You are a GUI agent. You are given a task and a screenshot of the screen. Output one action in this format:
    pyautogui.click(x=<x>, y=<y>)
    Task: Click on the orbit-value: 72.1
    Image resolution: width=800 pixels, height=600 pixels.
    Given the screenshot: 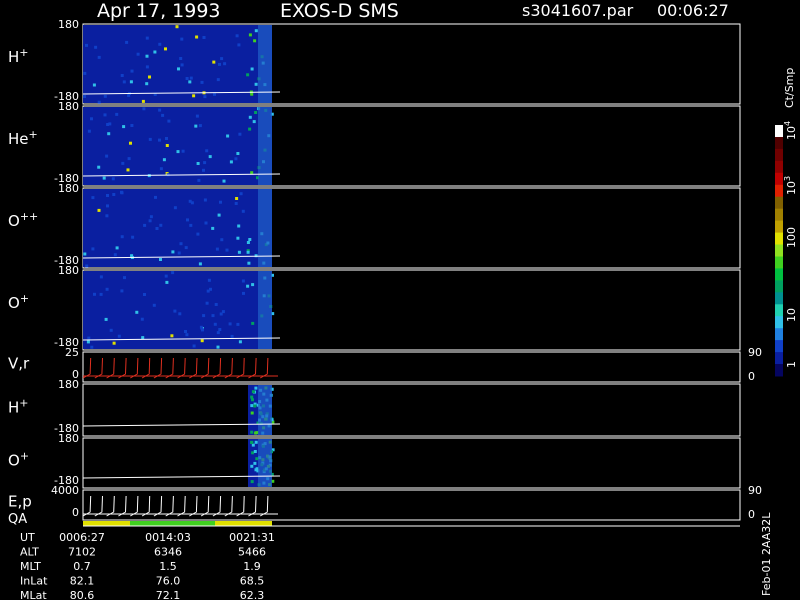 What is the action you would take?
    pyautogui.click(x=168, y=594)
    